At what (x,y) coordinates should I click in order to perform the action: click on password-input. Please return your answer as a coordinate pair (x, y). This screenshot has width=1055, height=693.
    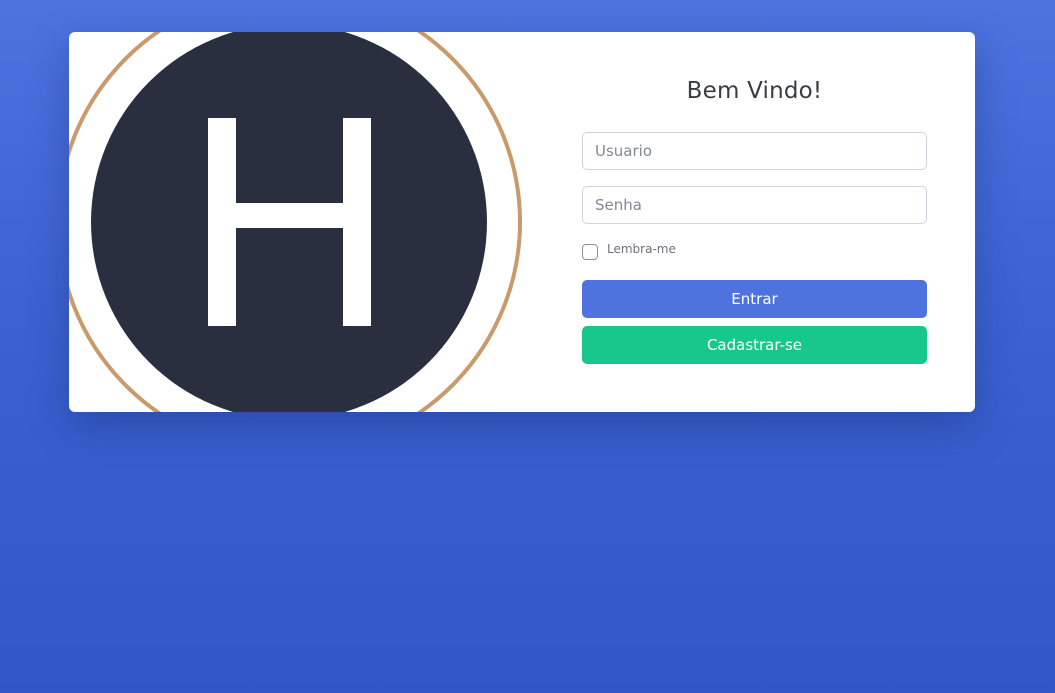
    Looking at the image, I should click on (754, 205).